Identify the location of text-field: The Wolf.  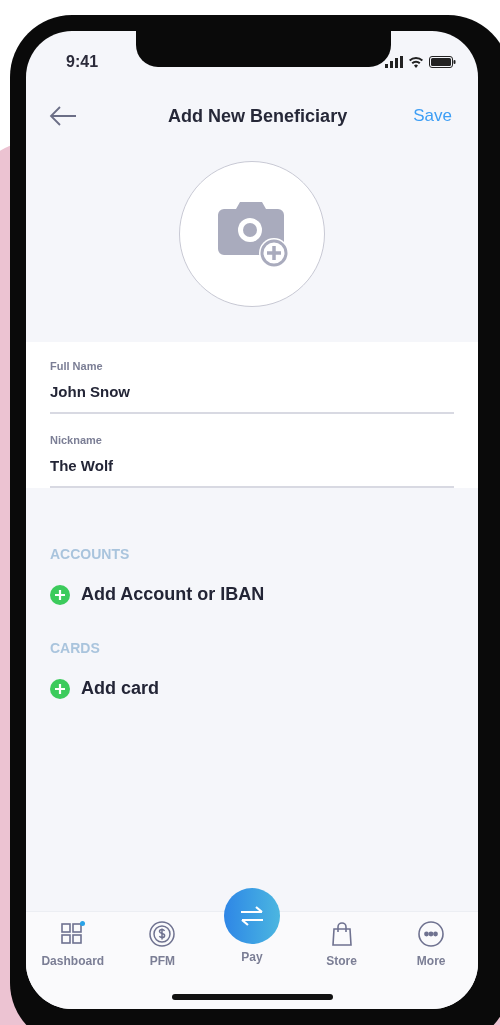
(252, 465).